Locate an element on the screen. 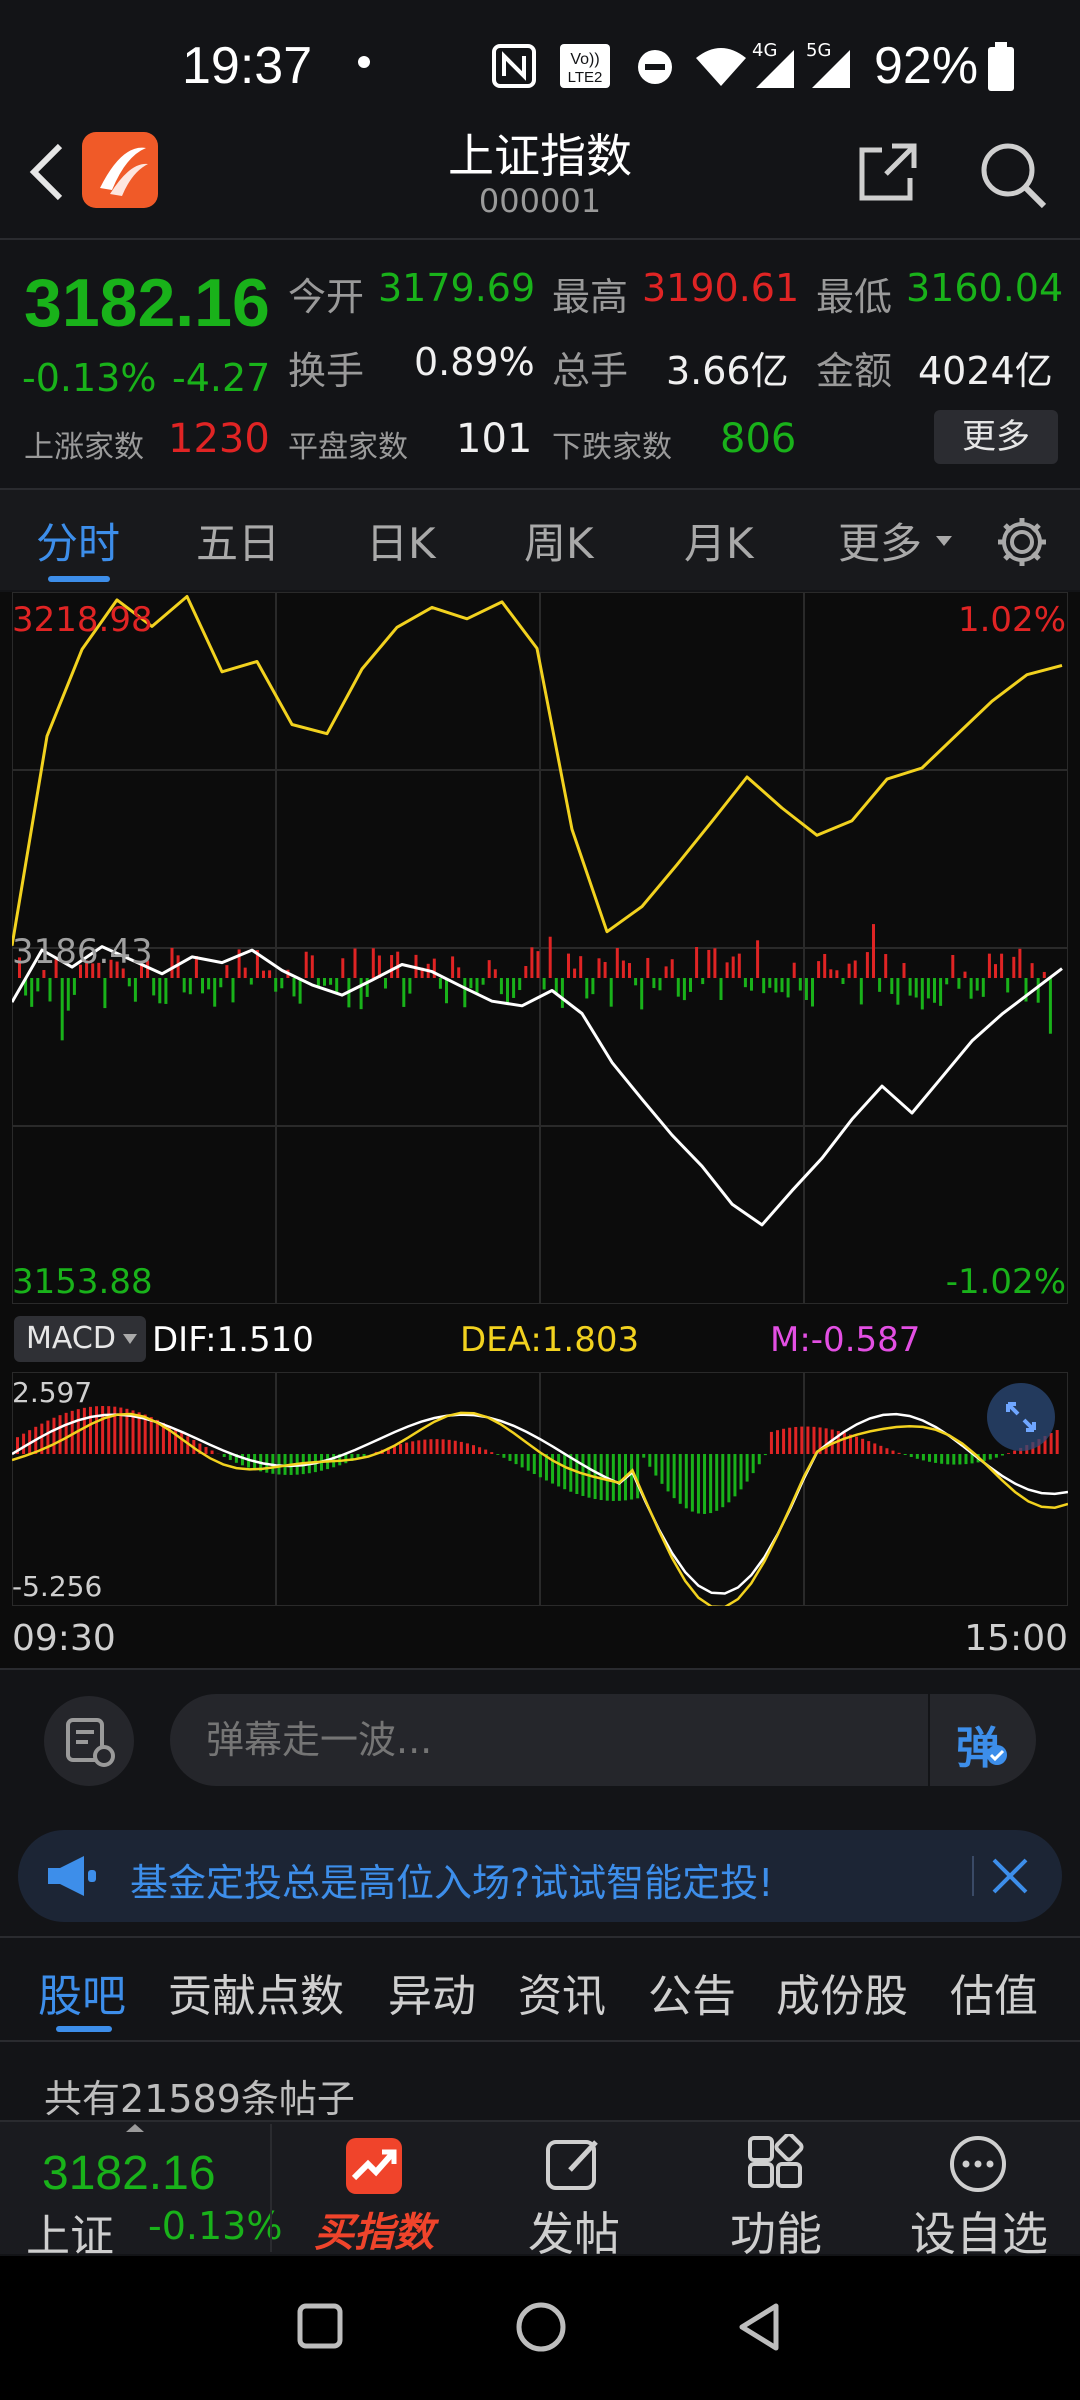 This screenshot has height=2400, width=1080. volte-icon: Vo))LTE2 is located at coordinates (585, 66).